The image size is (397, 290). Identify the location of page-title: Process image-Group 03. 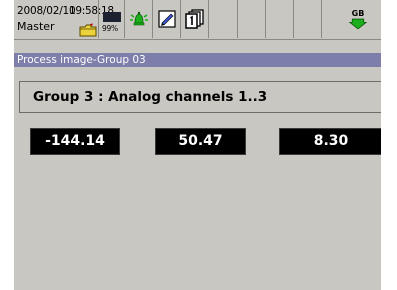
(81, 60).